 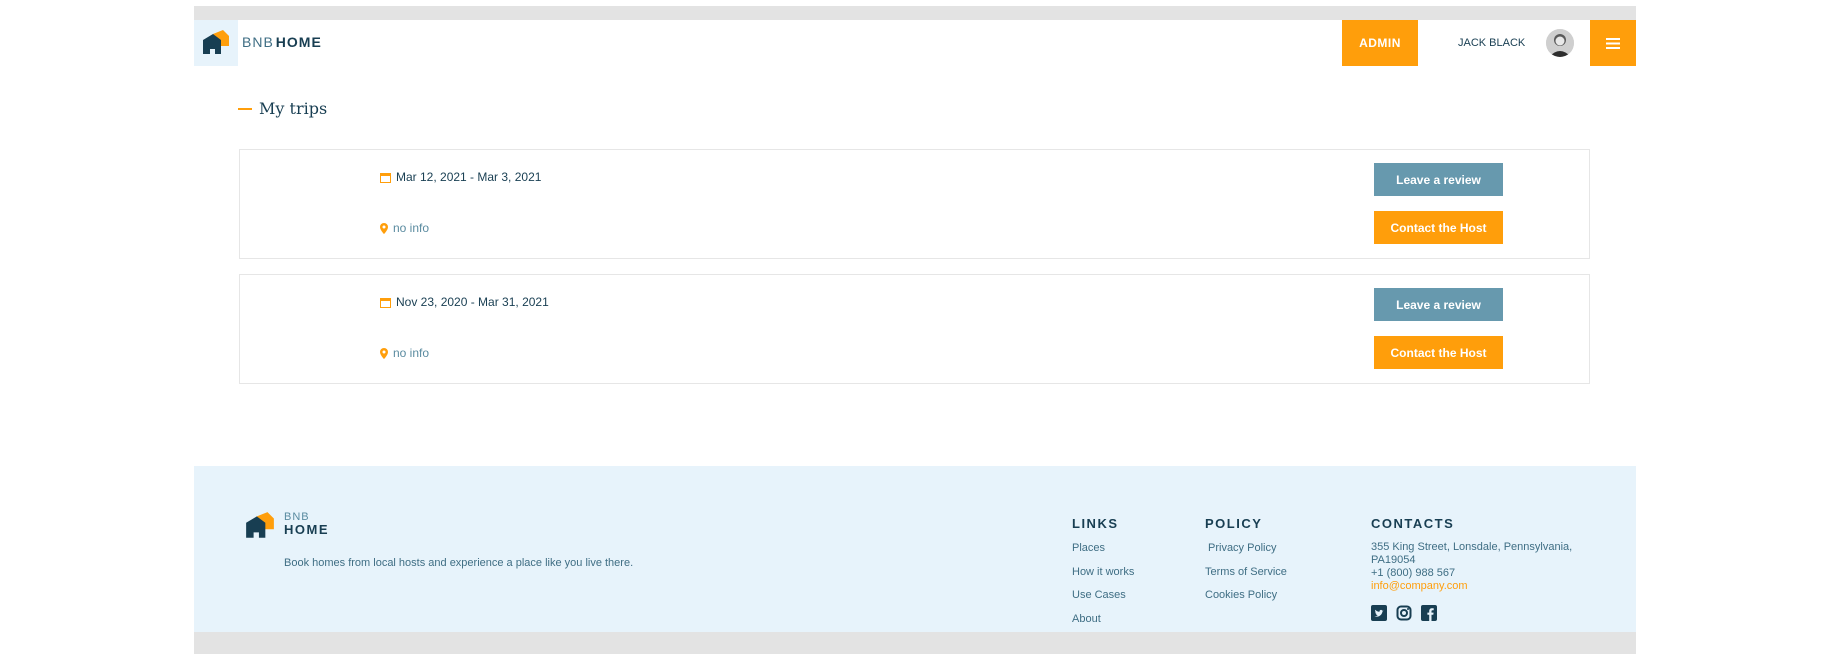 I want to click on hamburger-menu-icon, so click(x=1613, y=43).